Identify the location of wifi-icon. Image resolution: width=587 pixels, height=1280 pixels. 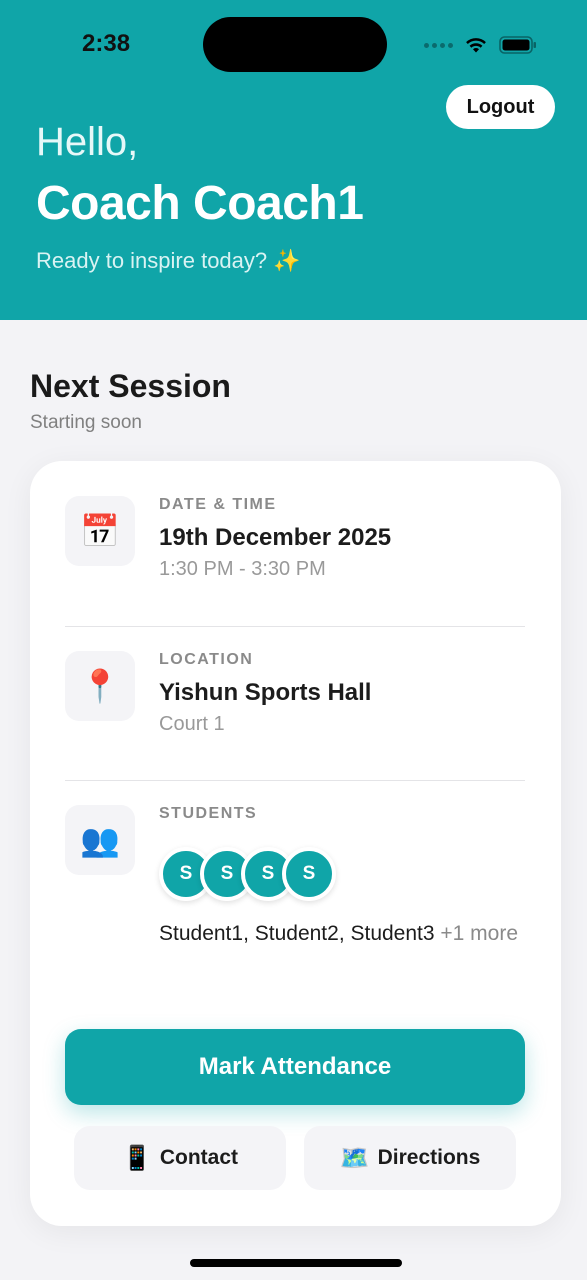
(476, 45).